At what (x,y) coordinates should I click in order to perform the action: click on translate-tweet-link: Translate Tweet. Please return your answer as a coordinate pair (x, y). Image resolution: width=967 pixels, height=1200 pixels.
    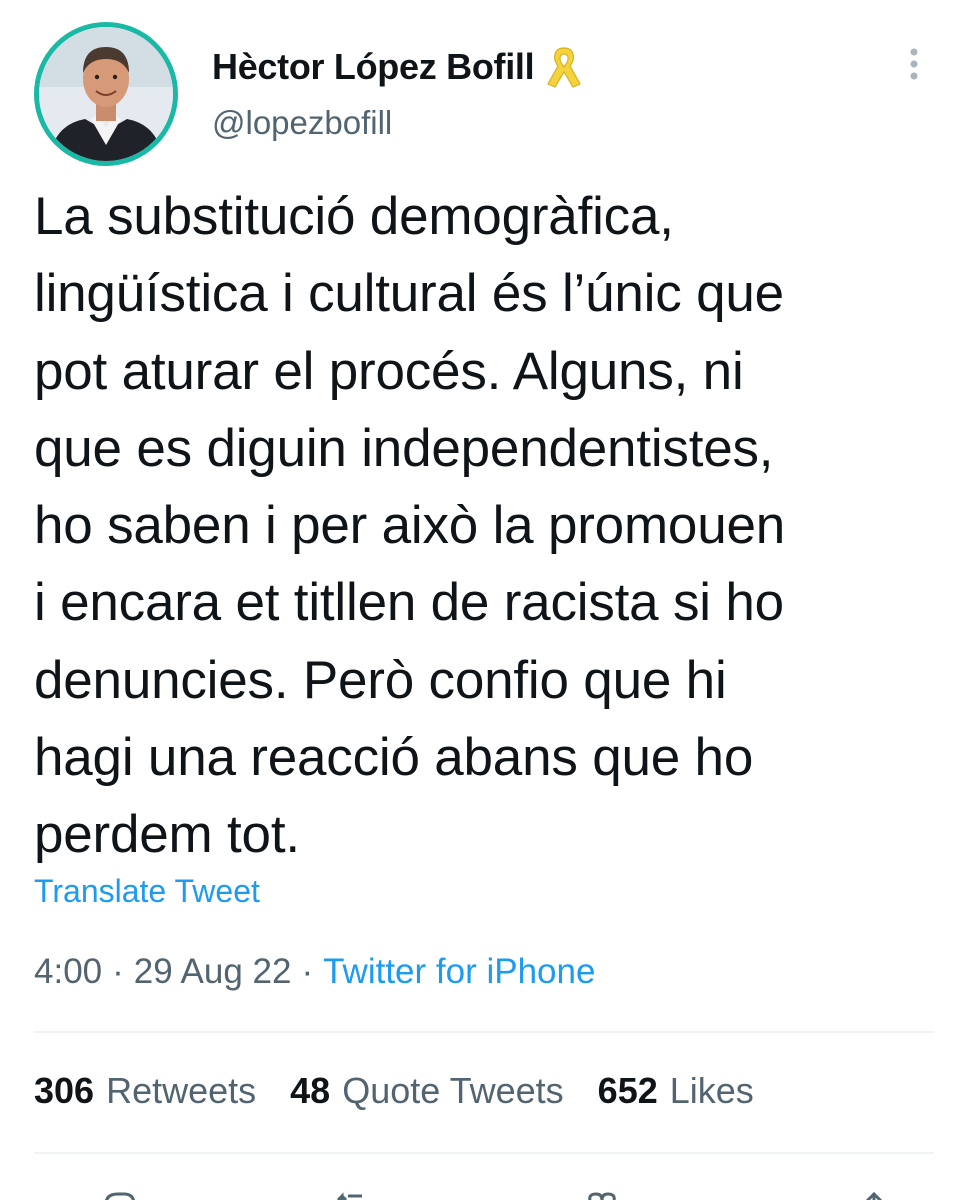
    Looking at the image, I should click on (147, 891).